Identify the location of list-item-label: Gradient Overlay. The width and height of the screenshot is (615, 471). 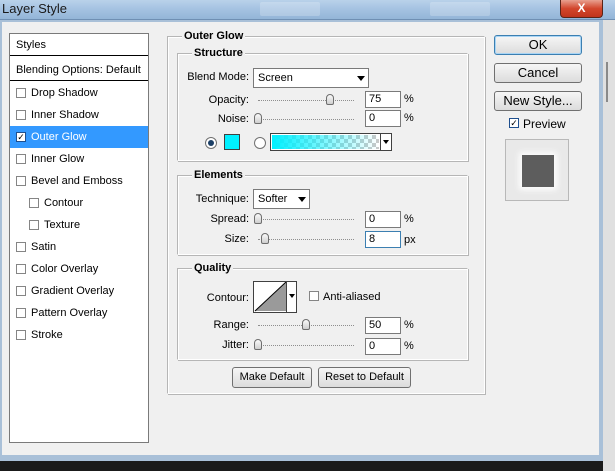
(73, 291).